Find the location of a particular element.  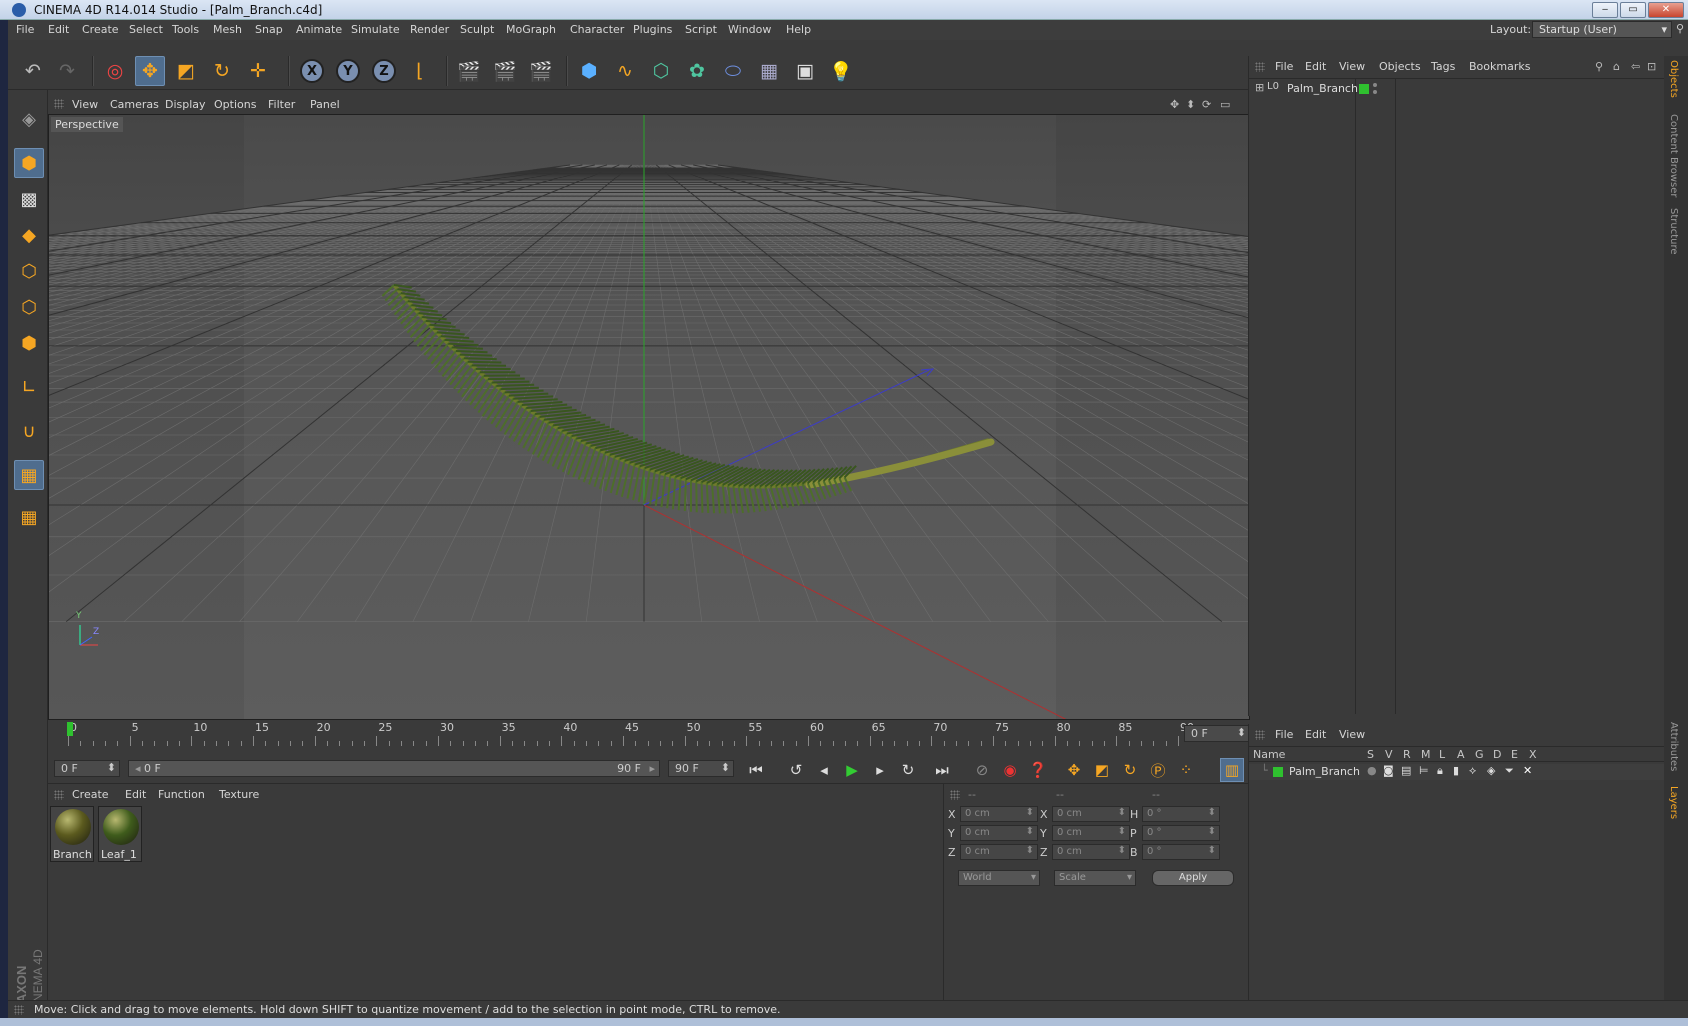

next-frame-icon: ▸ is located at coordinates (880, 770).